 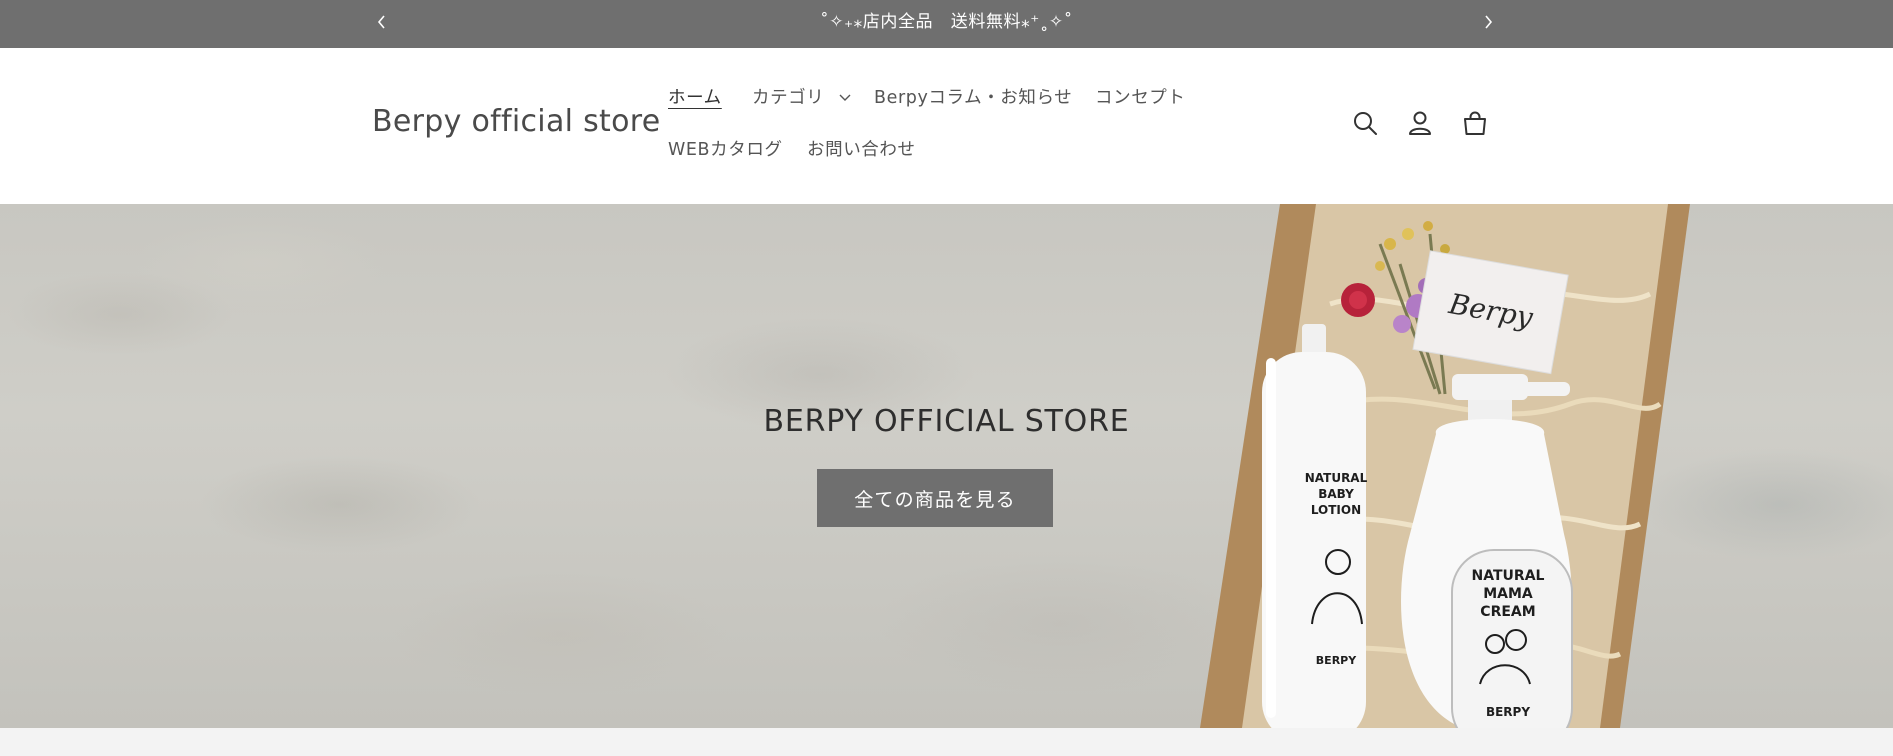 I want to click on announcement-next-button, so click(x=1488, y=22).